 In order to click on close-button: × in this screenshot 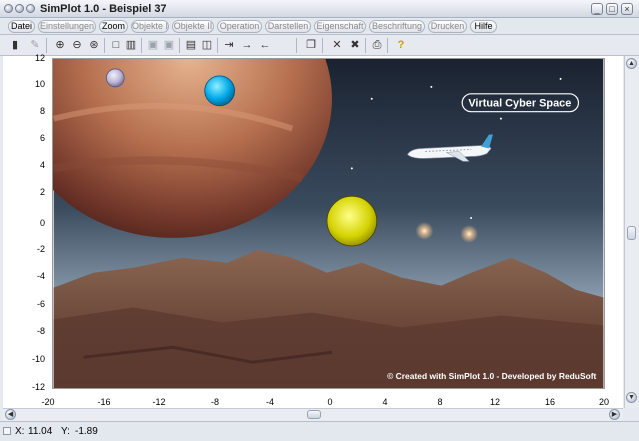, I will do `click(627, 9)`.